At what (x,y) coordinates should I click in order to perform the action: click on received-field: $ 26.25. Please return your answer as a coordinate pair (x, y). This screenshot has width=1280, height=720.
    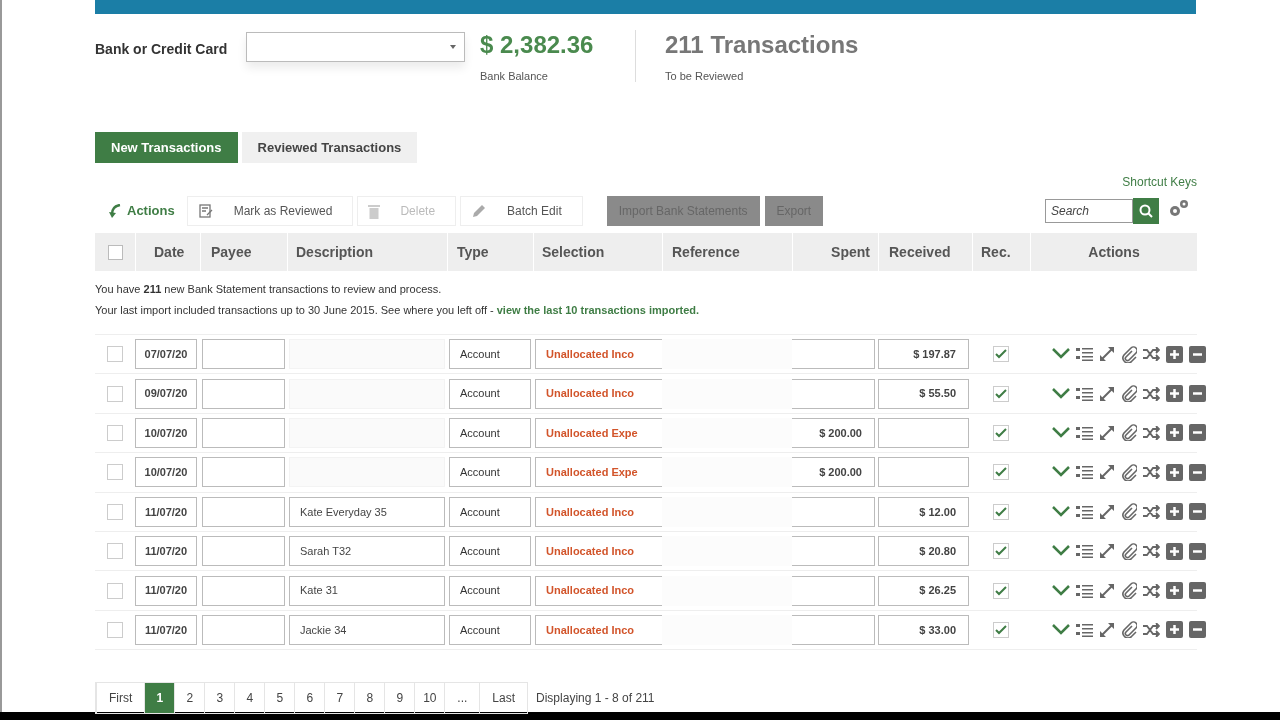
    Looking at the image, I should click on (923, 590).